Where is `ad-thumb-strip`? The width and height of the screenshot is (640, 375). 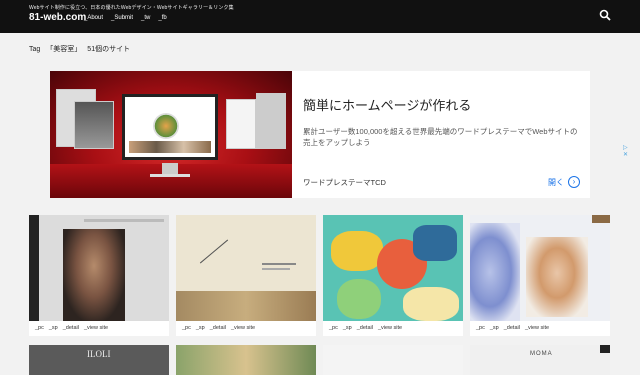
ad-thumb-strip is located at coordinates (170, 147).